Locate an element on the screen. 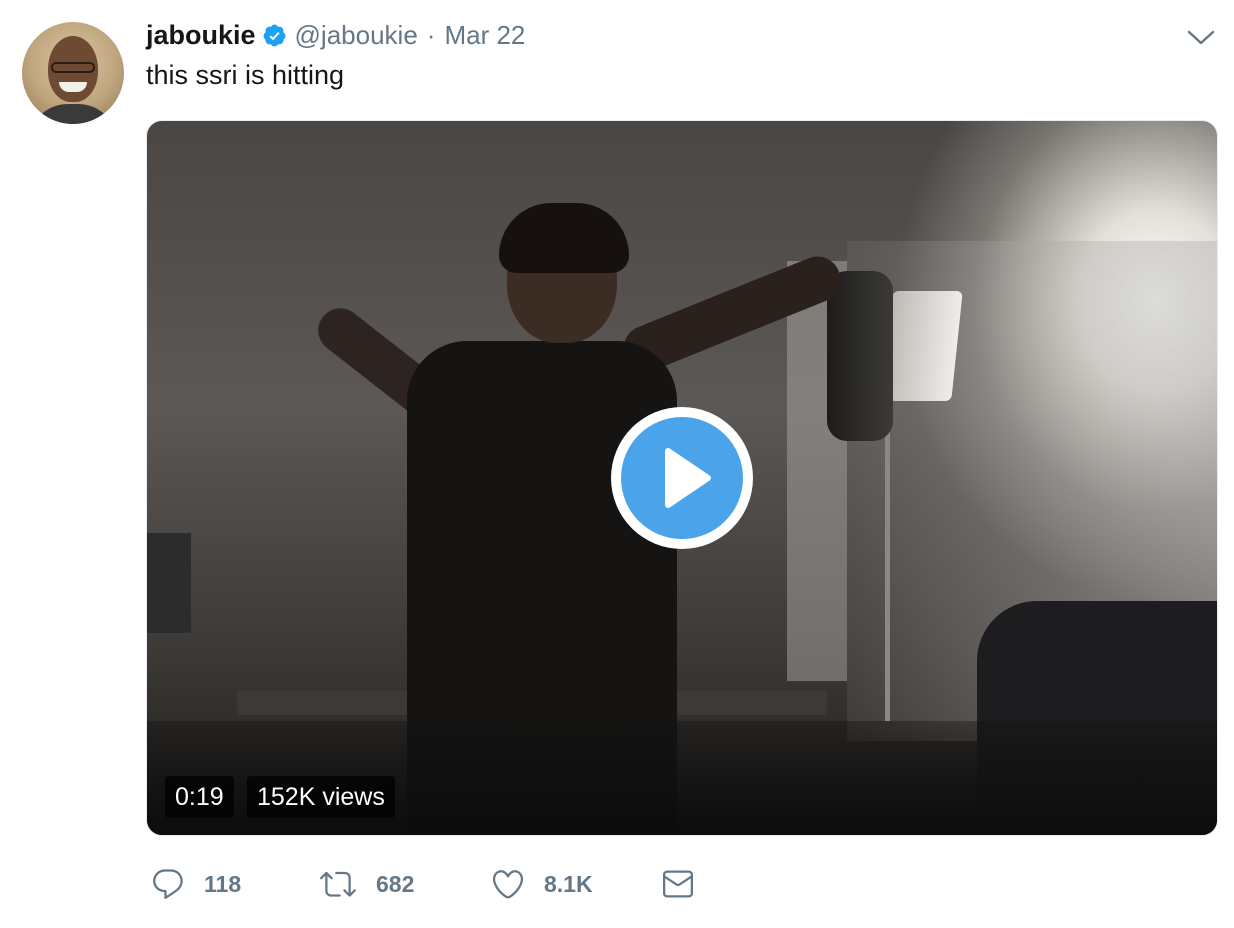 The image size is (1234, 928). video-frame-bottle is located at coordinates (860, 356).